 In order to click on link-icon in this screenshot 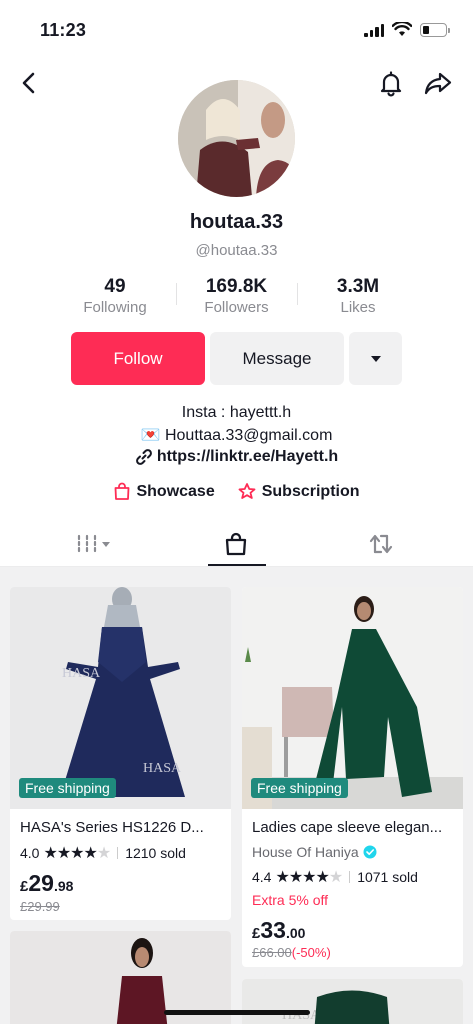, I will do `click(143, 457)`.